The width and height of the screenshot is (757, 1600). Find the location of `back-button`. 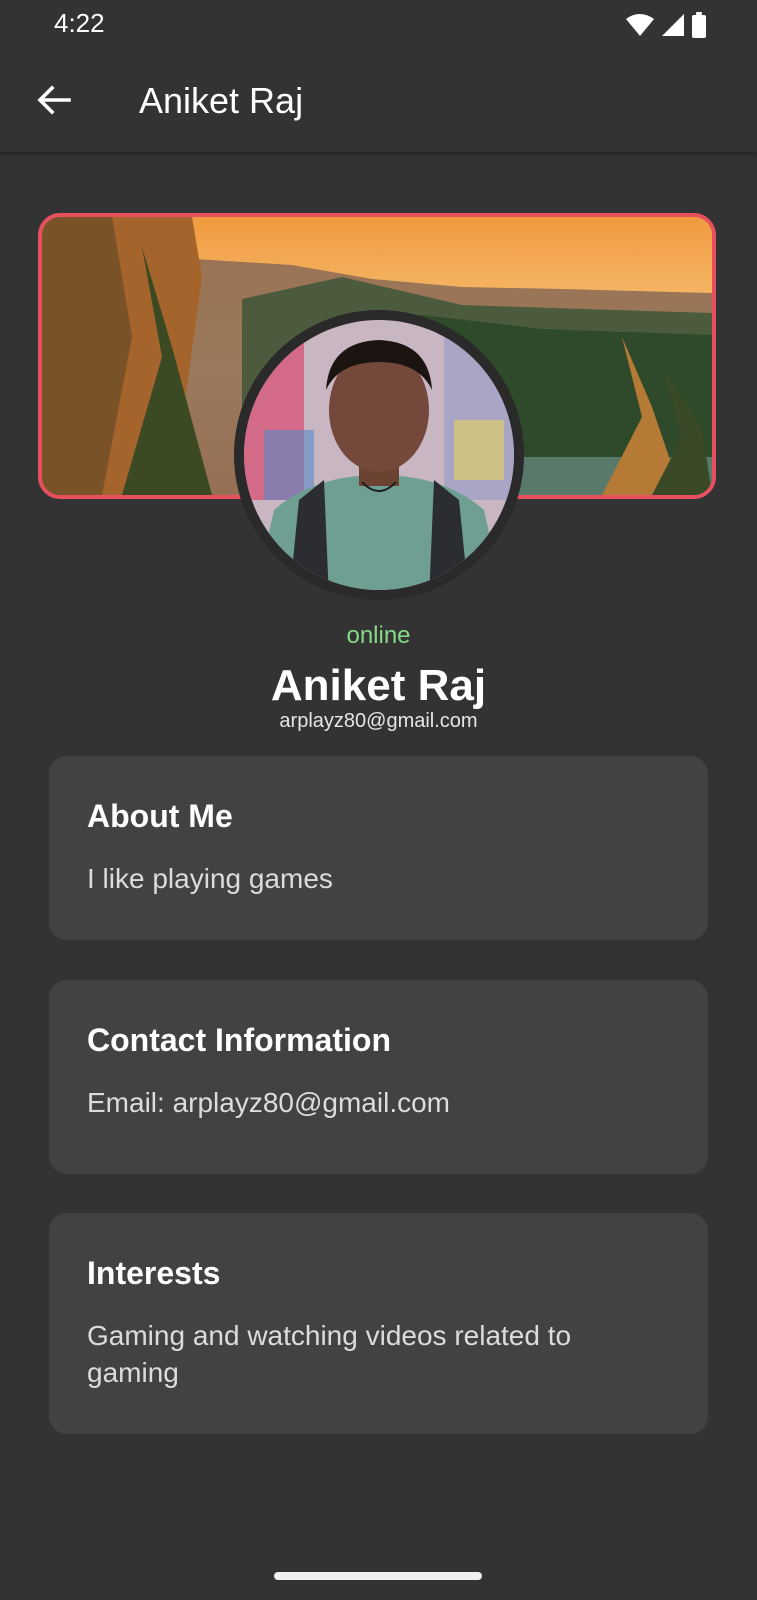

back-button is located at coordinates (54, 102).